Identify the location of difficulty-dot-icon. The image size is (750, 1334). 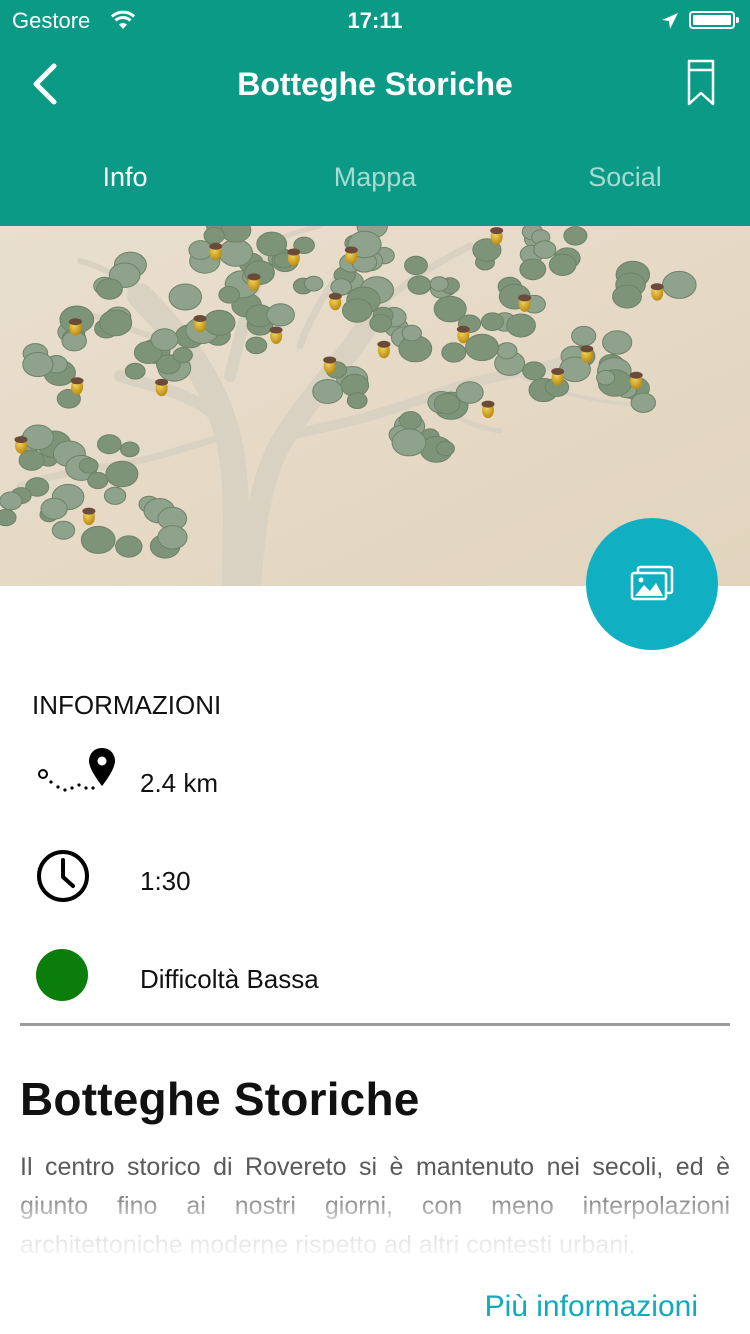
(62, 975).